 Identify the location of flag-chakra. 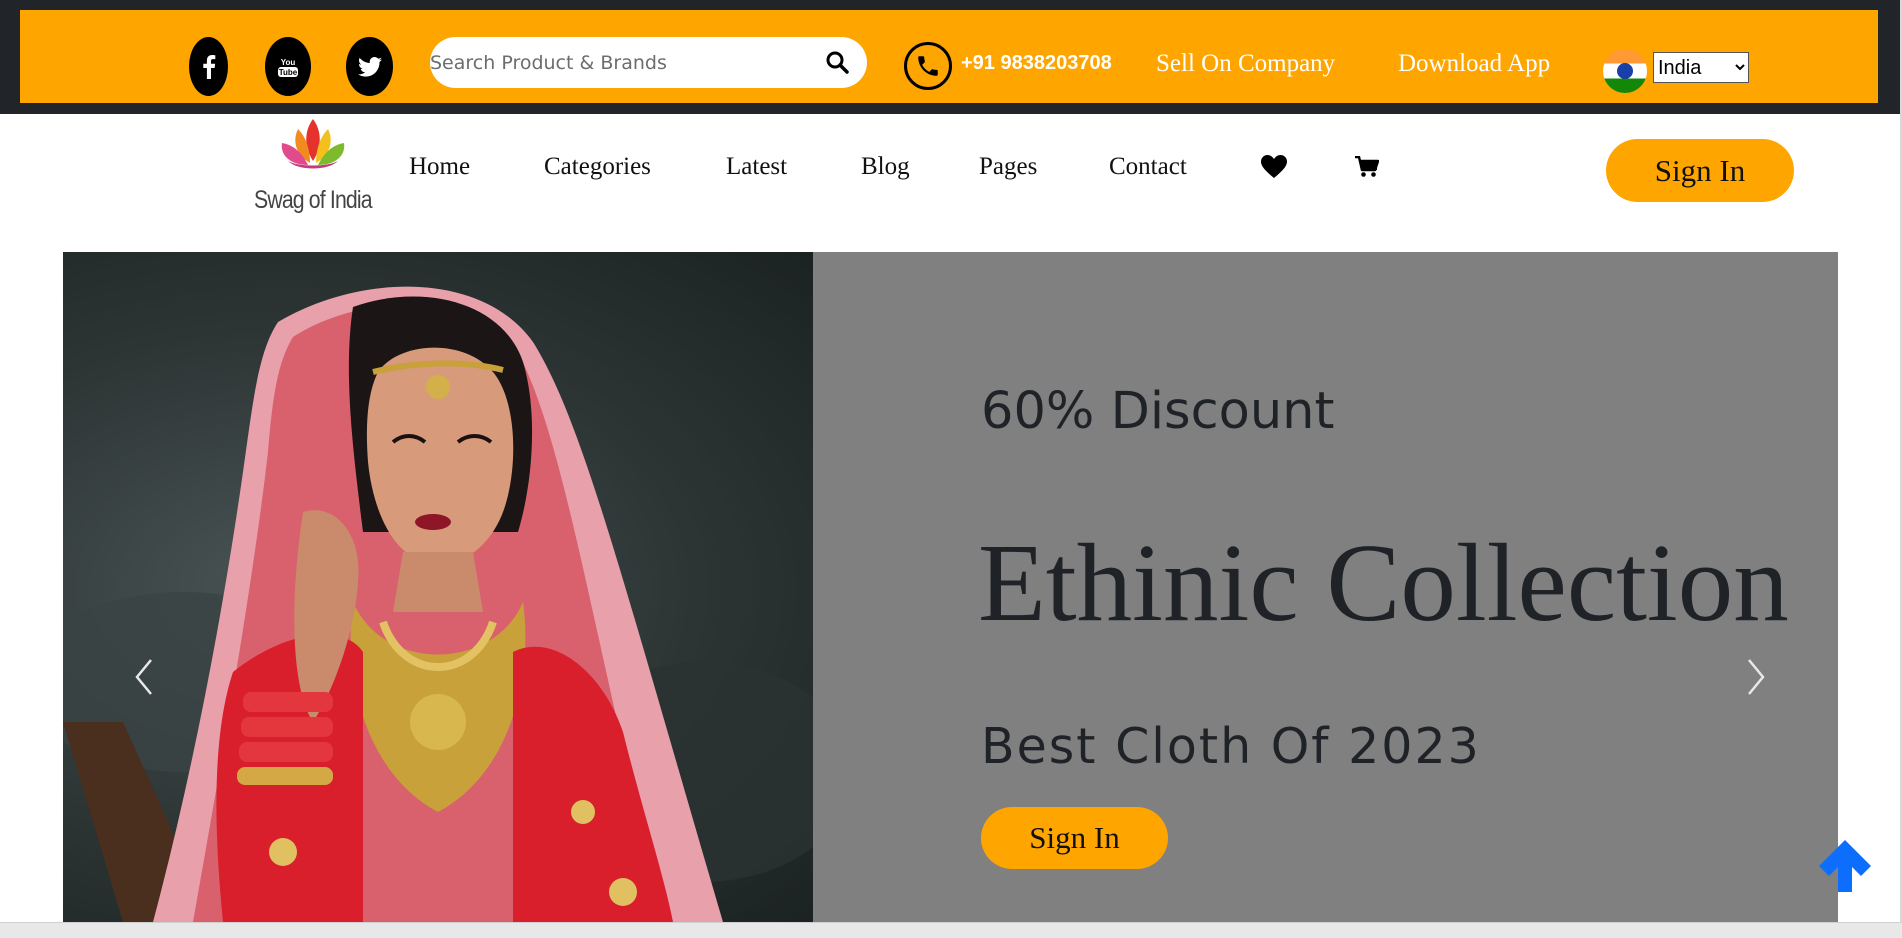
(1625, 71).